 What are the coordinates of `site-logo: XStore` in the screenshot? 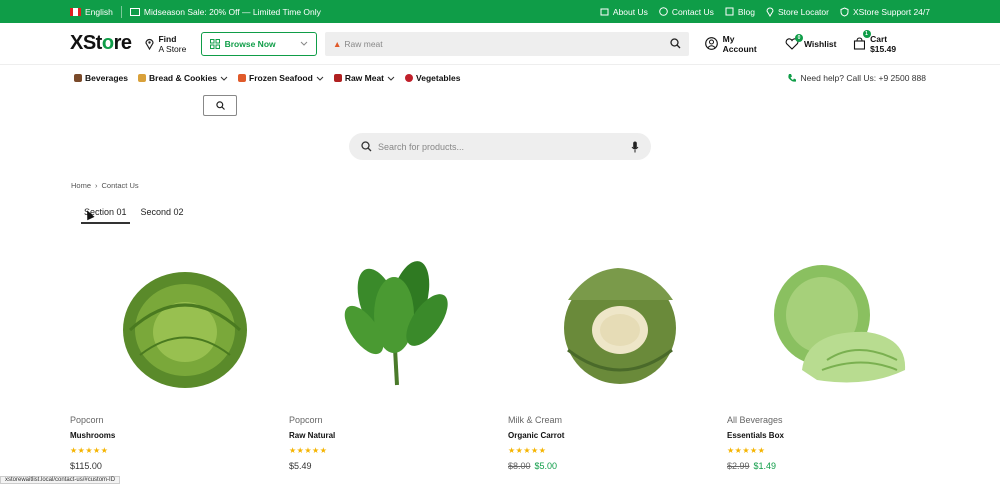 It's located at (101, 43).